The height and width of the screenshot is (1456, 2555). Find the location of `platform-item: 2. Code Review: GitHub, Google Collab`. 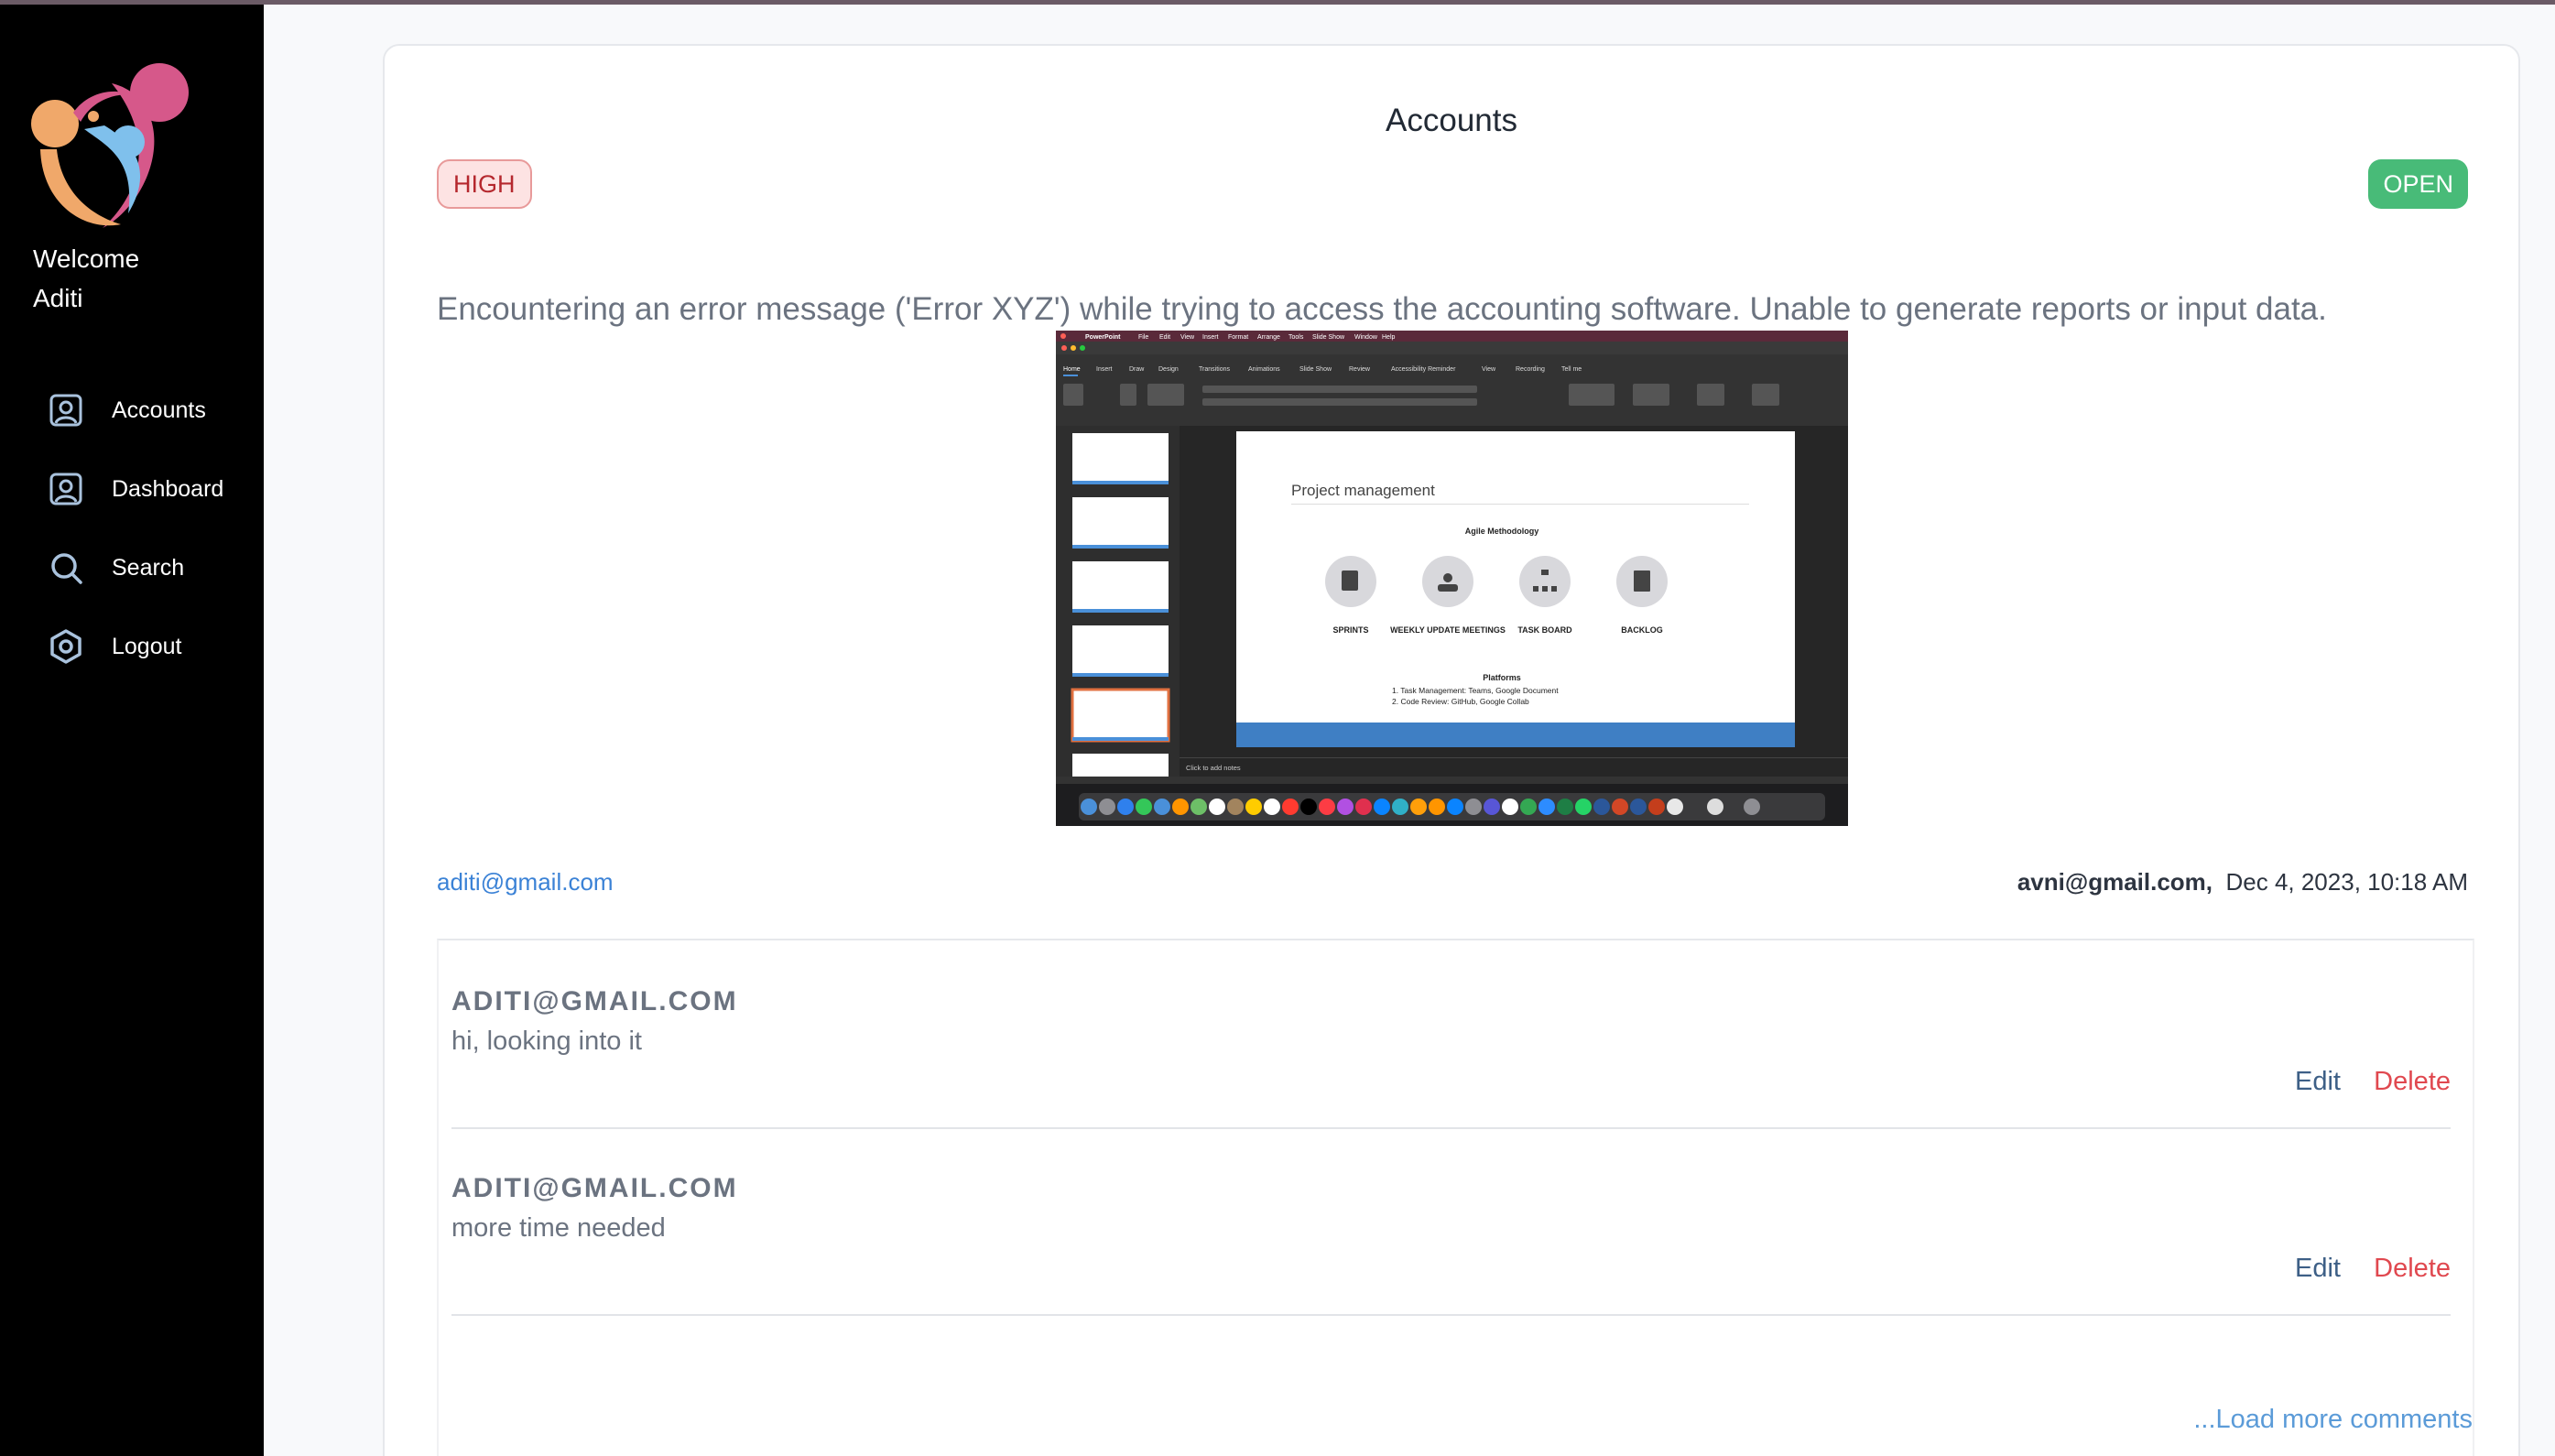

platform-item: 2. Code Review: GitHub, Google Collab is located at coordinates (1461, 701).